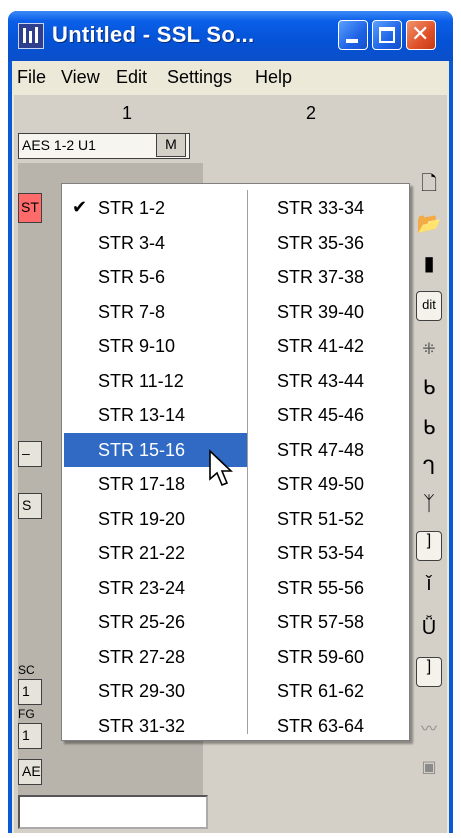 This screenshot has height=838, width=461. I want to click on menu-edit: Edit, so click(131, 77).